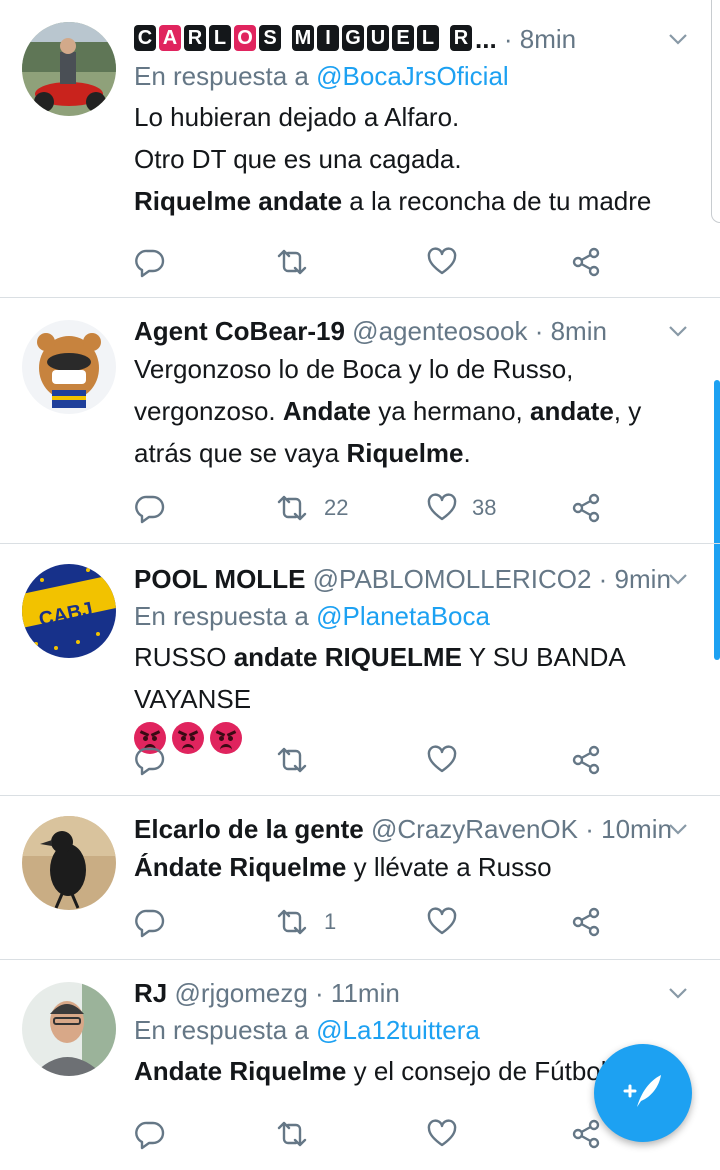  Describe the element at coordinates (145, 38) in the screenshot. I see `name-letter-box: C` at that location.